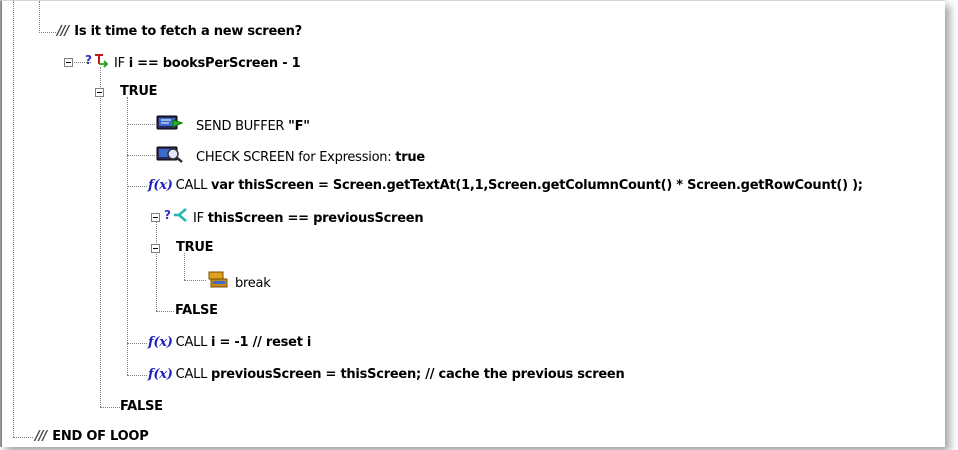  What do you see at coordinates (99, 92) in the screenshot?
I see `collapse-toggle-true1` at bounding box center [99, 92].